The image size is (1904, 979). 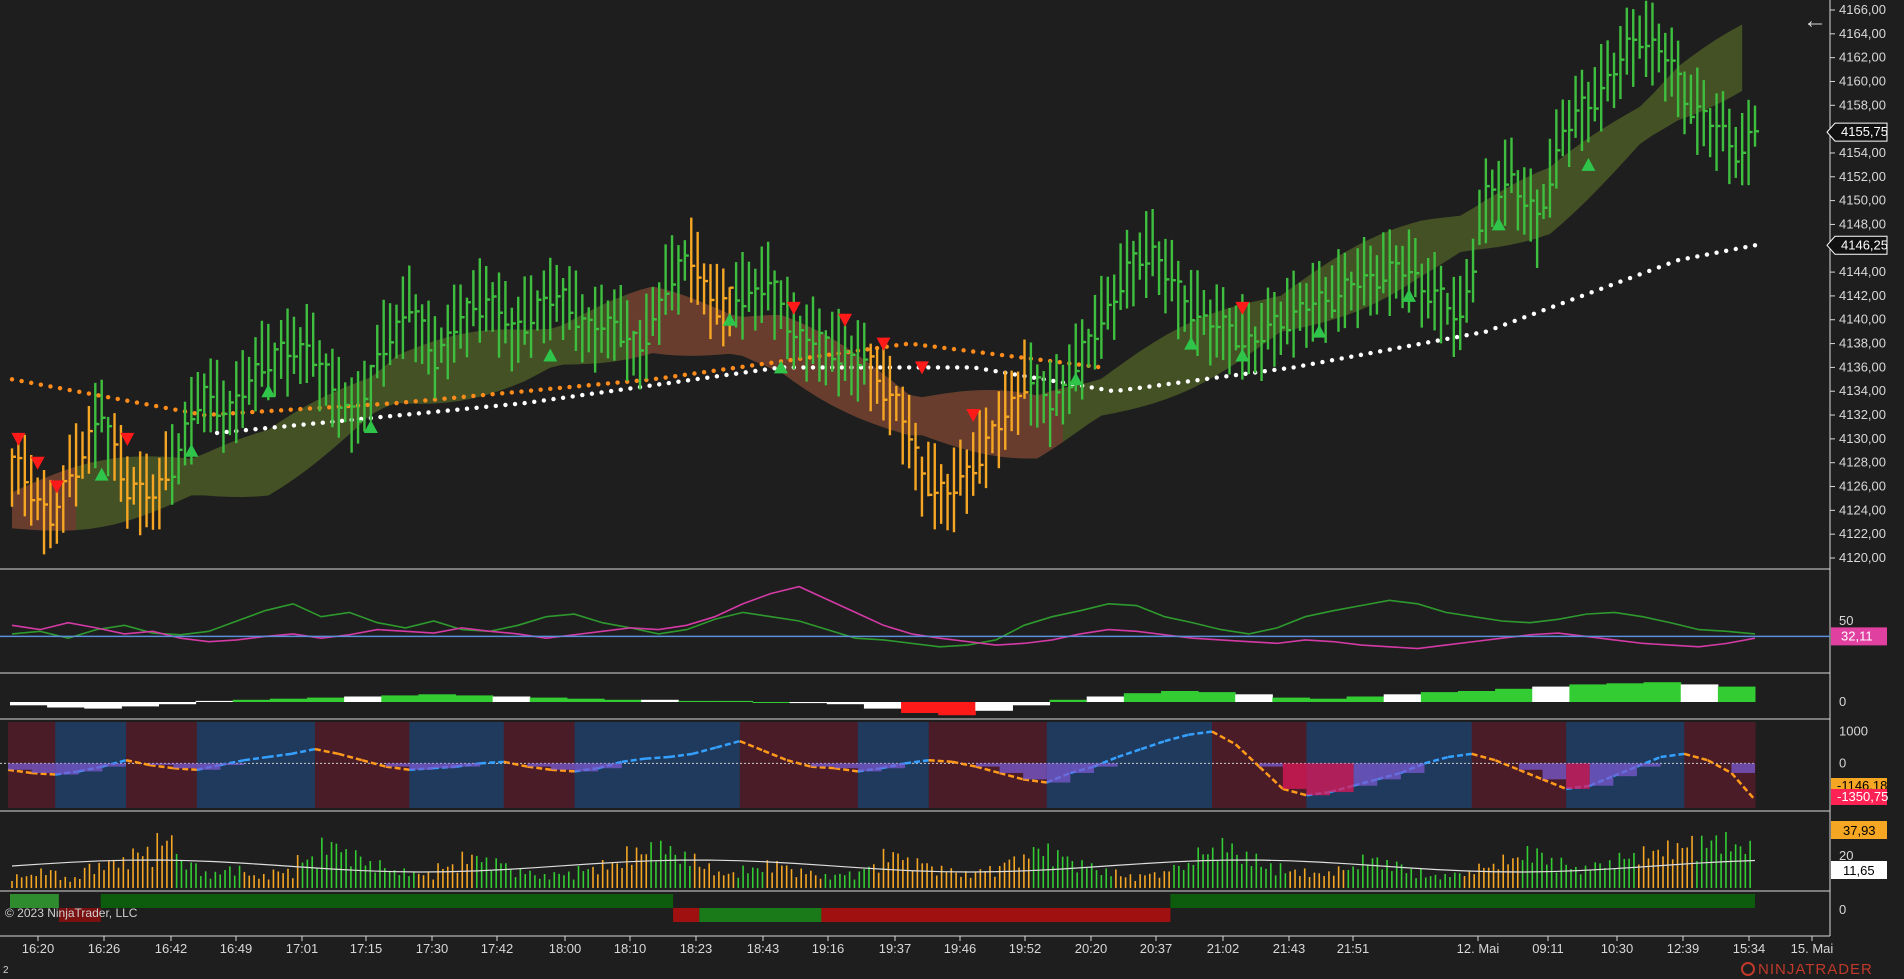 I want to click on volume-badge-label: 37,93, so click(x=1859, y=830).